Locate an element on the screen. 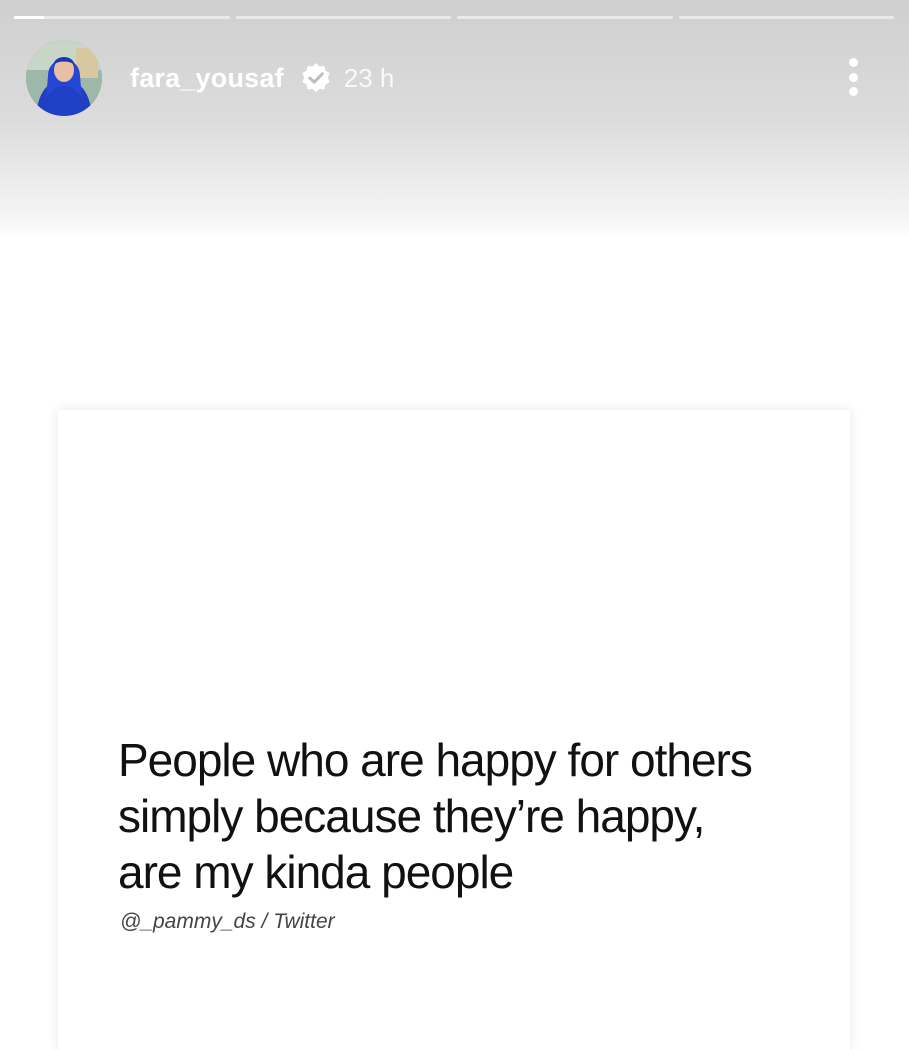  avatar is located at coordinates (64, 78).